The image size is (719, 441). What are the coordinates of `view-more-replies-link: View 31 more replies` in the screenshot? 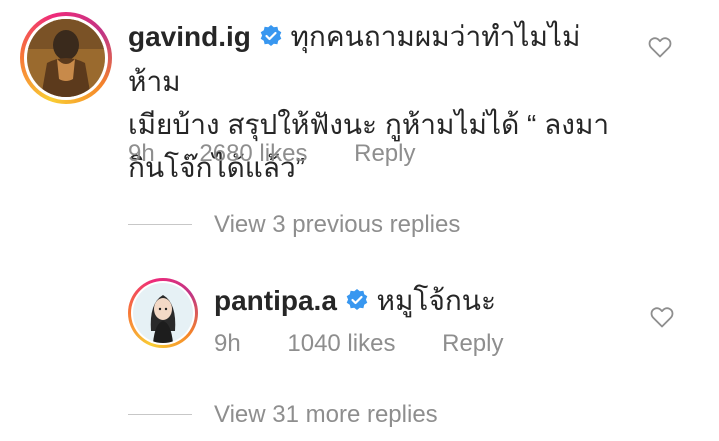 It's located at (326, 415).